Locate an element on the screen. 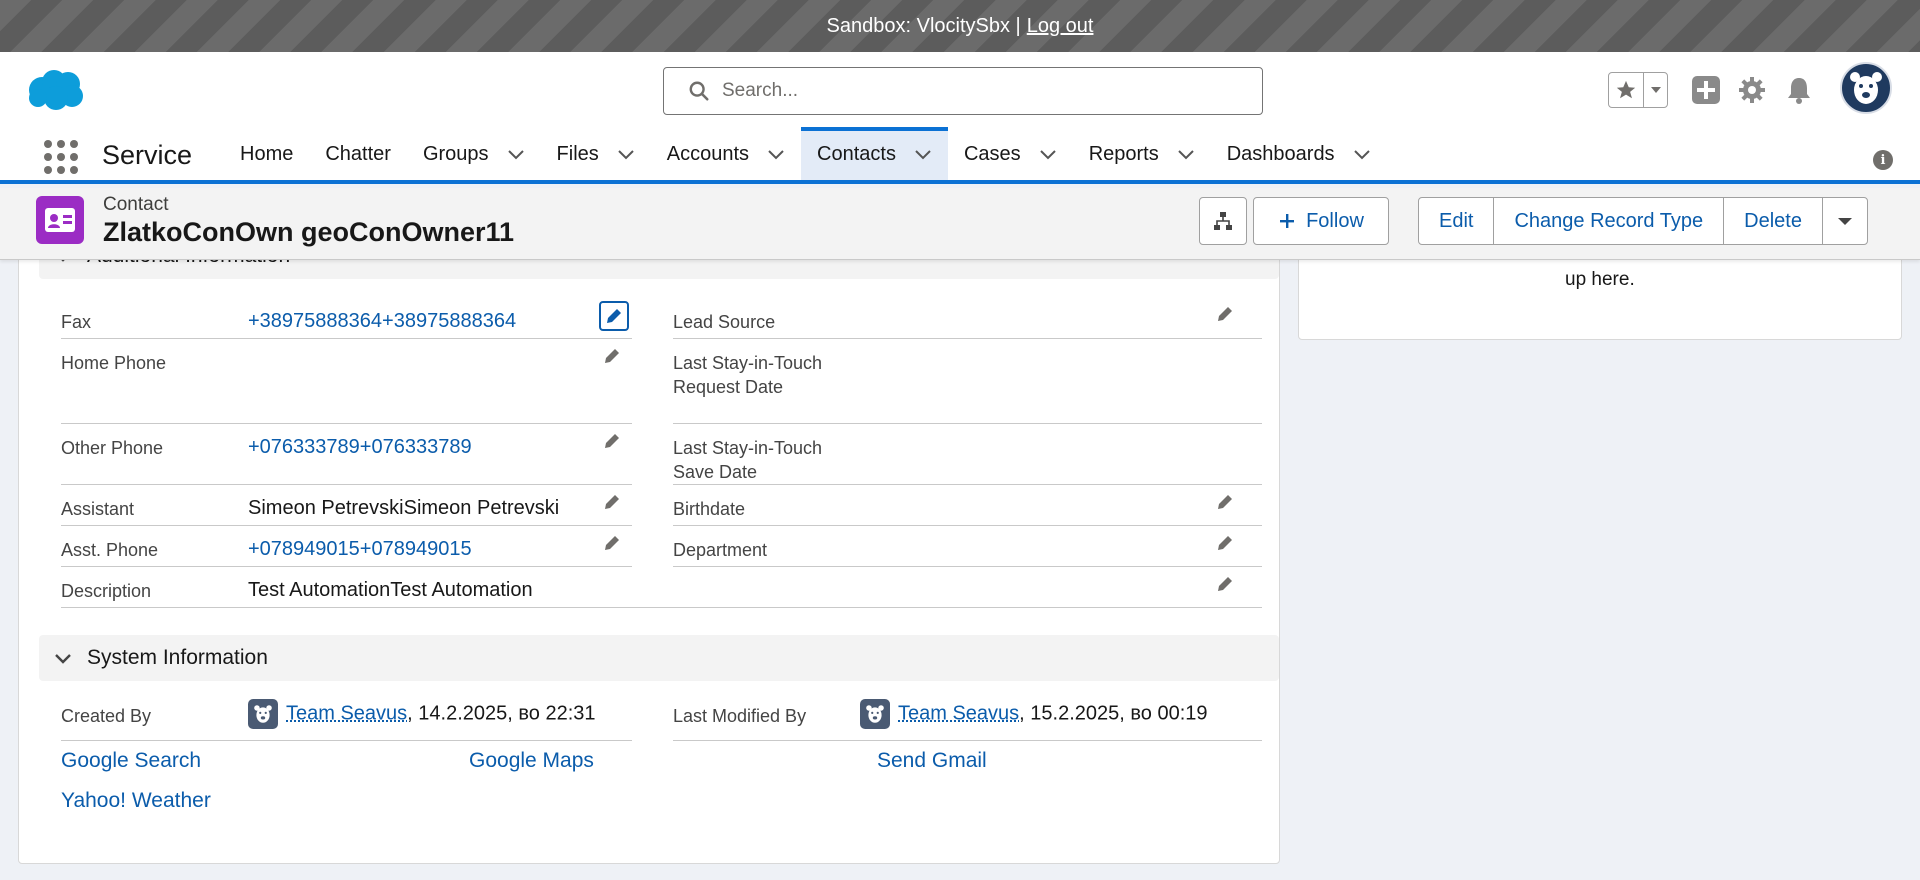 The width and height of the screenshot is (1920, 880). contact-icon is located at coordinates (60, 220).